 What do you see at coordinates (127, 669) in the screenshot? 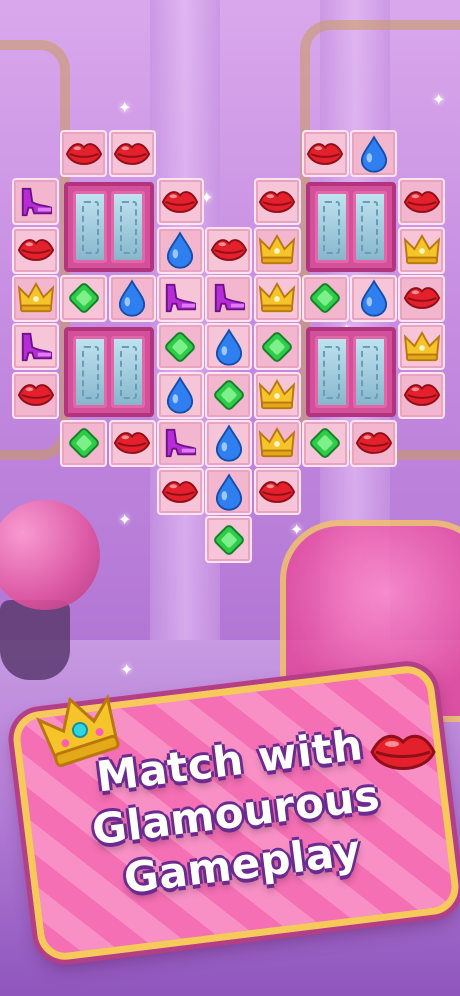
I see `sparkle-icon: ✦` at bounding box center [127, 669].